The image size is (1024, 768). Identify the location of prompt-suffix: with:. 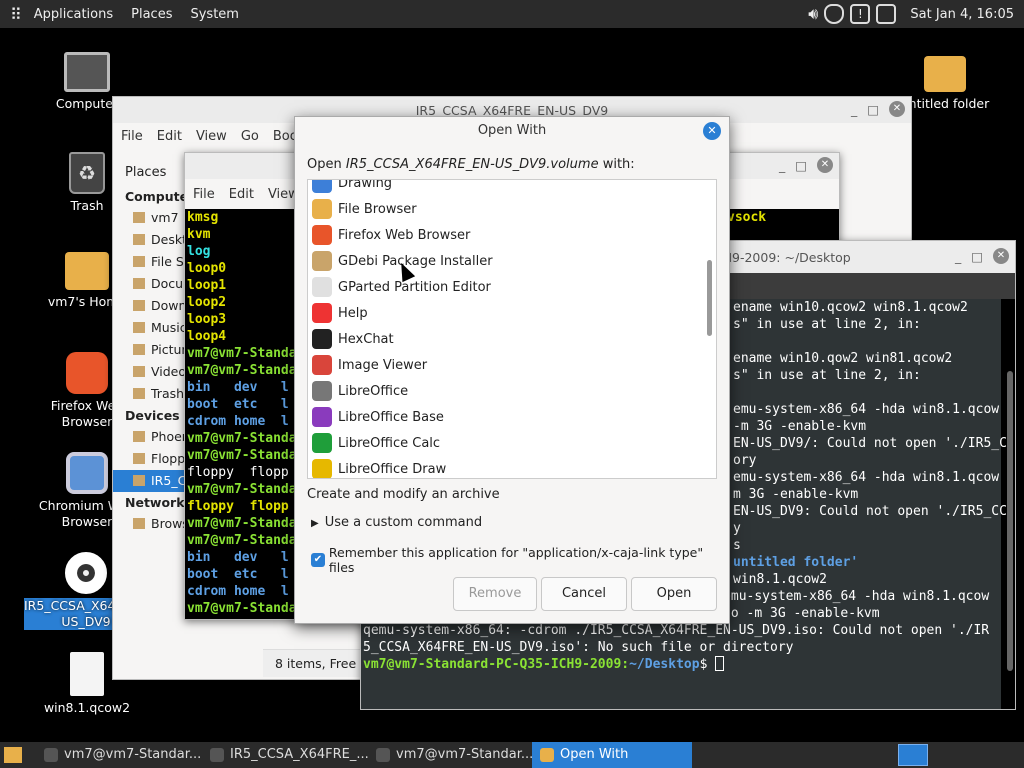
(616, 164).